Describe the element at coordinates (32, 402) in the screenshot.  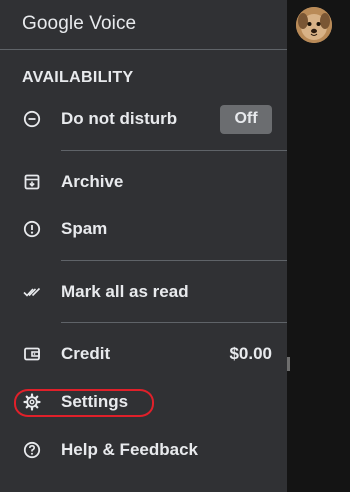
I see `gear-icon` at that location.